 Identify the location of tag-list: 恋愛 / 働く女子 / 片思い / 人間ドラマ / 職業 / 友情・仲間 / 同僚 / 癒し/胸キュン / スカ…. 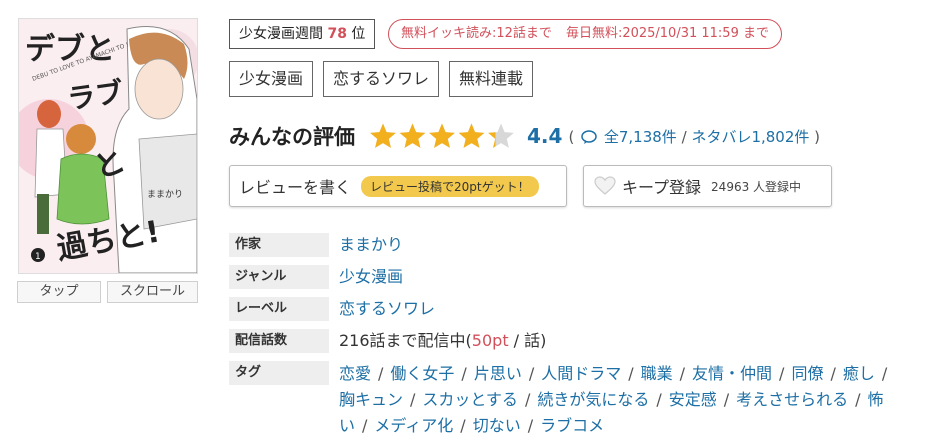
(619, 400).